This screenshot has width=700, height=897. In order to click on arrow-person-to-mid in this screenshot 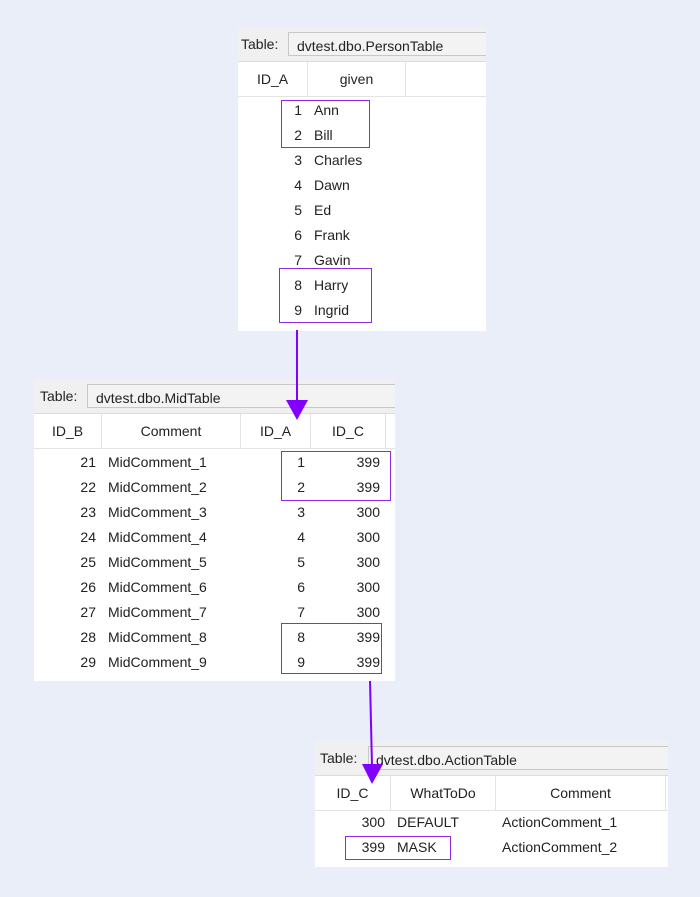, I will do `click(297, 375)`.